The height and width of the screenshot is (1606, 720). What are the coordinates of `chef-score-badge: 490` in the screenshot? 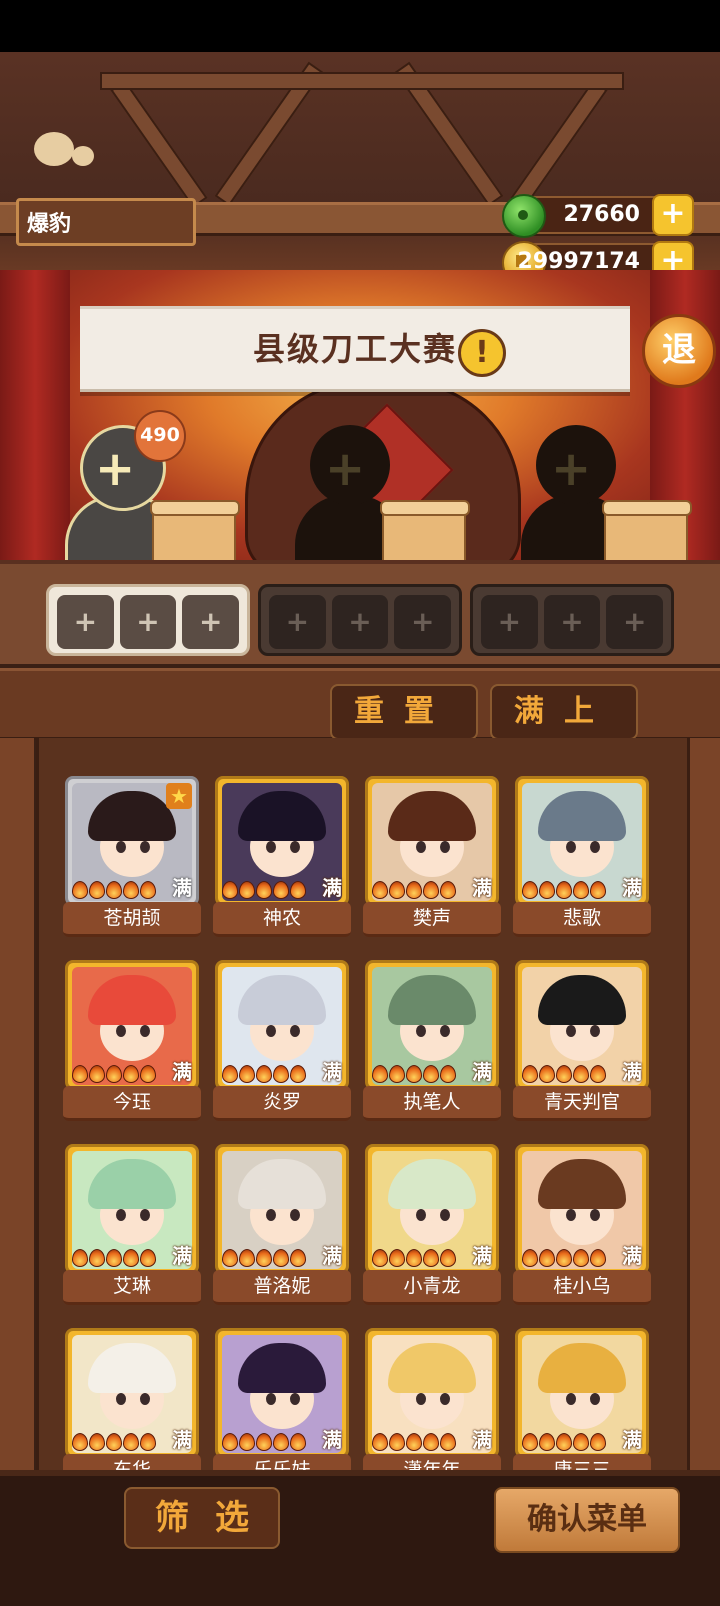 It's located at (160, 436).